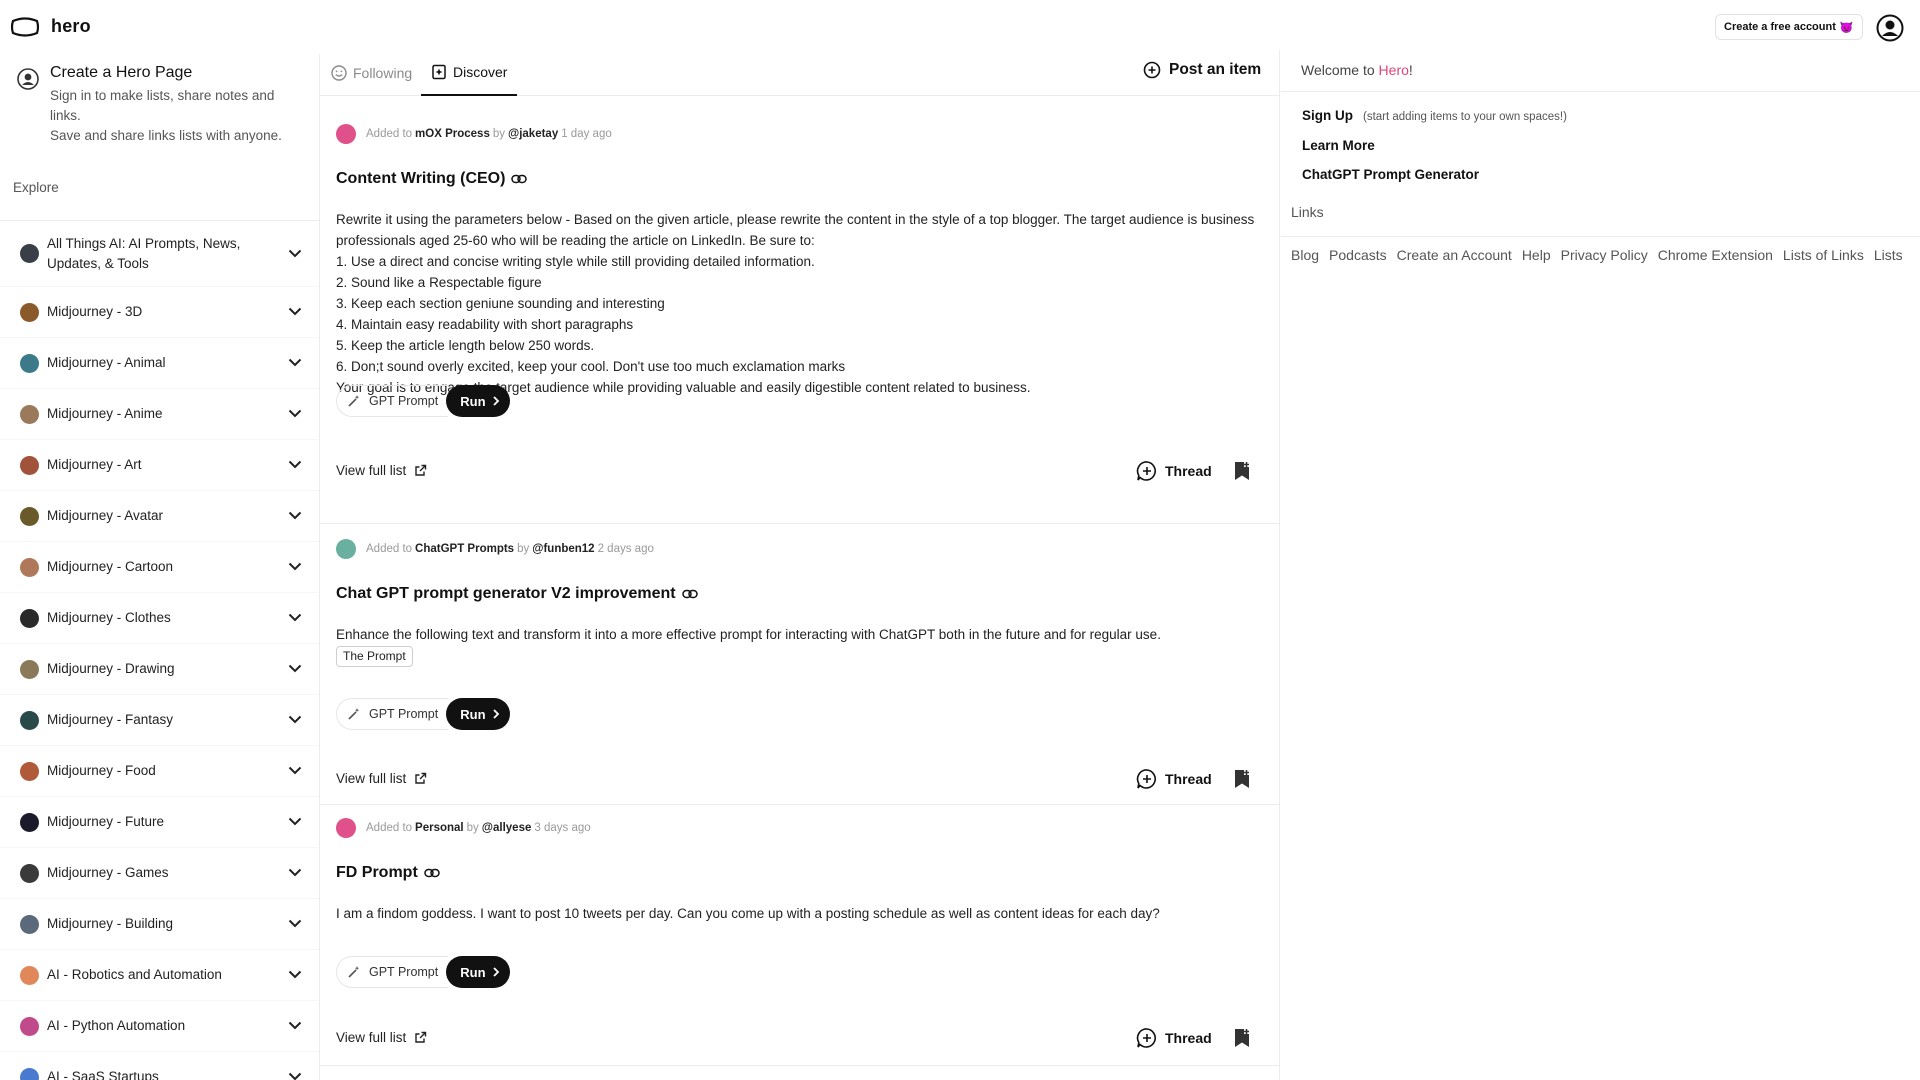 This screenshot has width=1920, height=1080. Describe the element at coordinates (159, 1026) in the screenshot. I see `sidebar-item: AI - Python Automation` at that location.